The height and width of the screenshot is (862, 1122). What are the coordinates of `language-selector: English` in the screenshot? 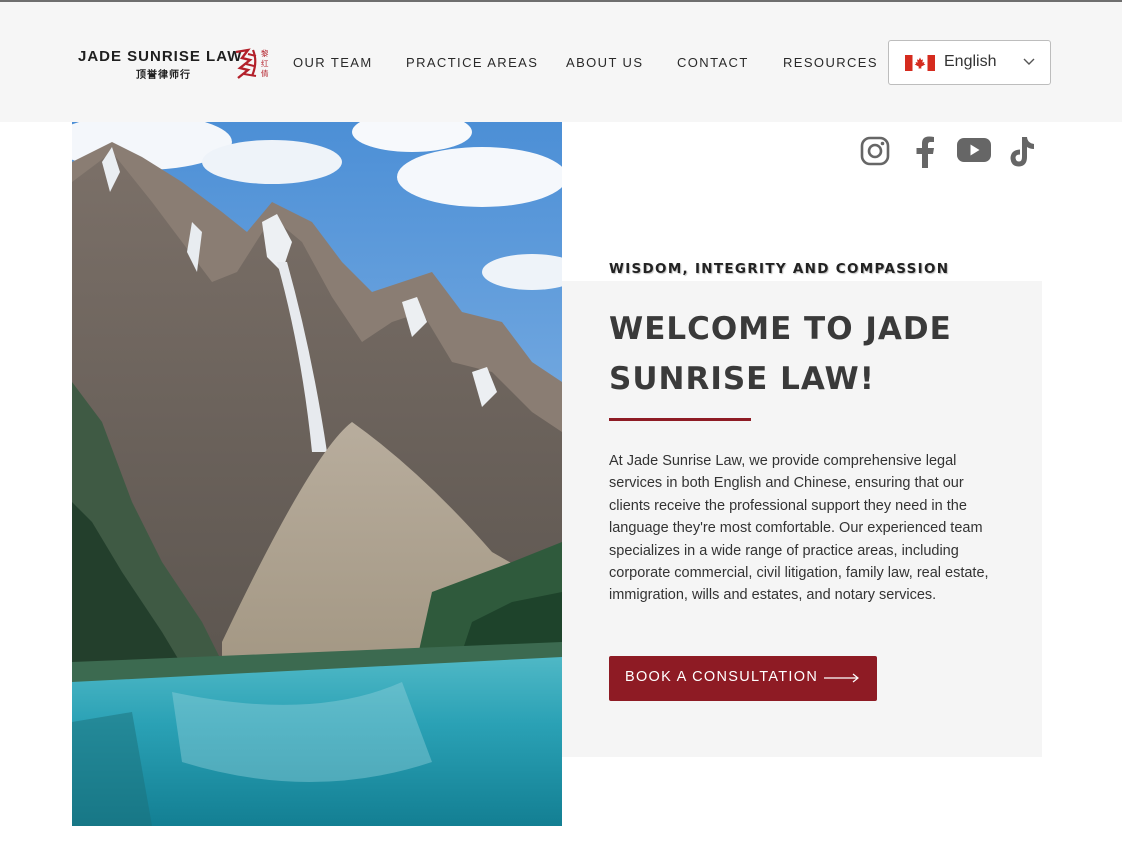 It's located at (969, 62).